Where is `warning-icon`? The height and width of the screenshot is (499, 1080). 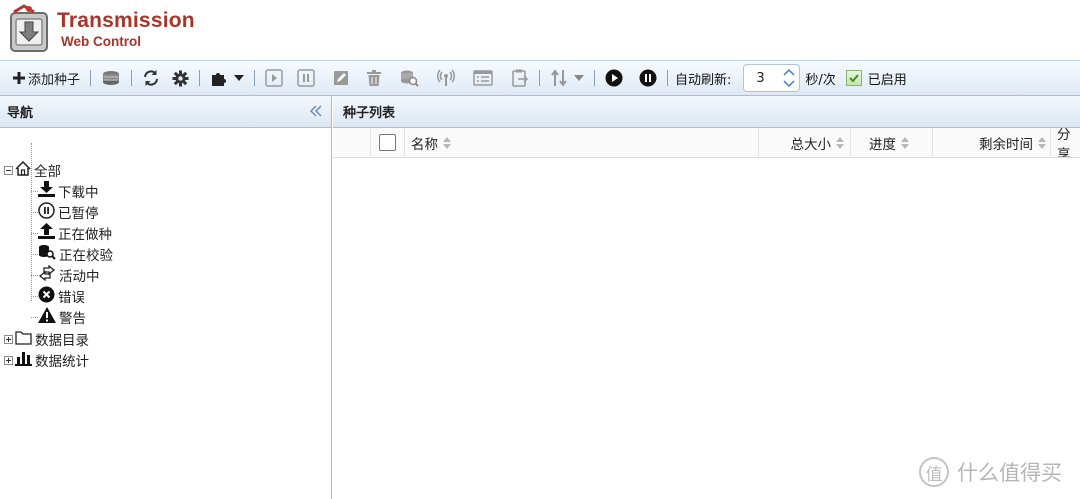
warning-icon is located at coordinates (47, 317).